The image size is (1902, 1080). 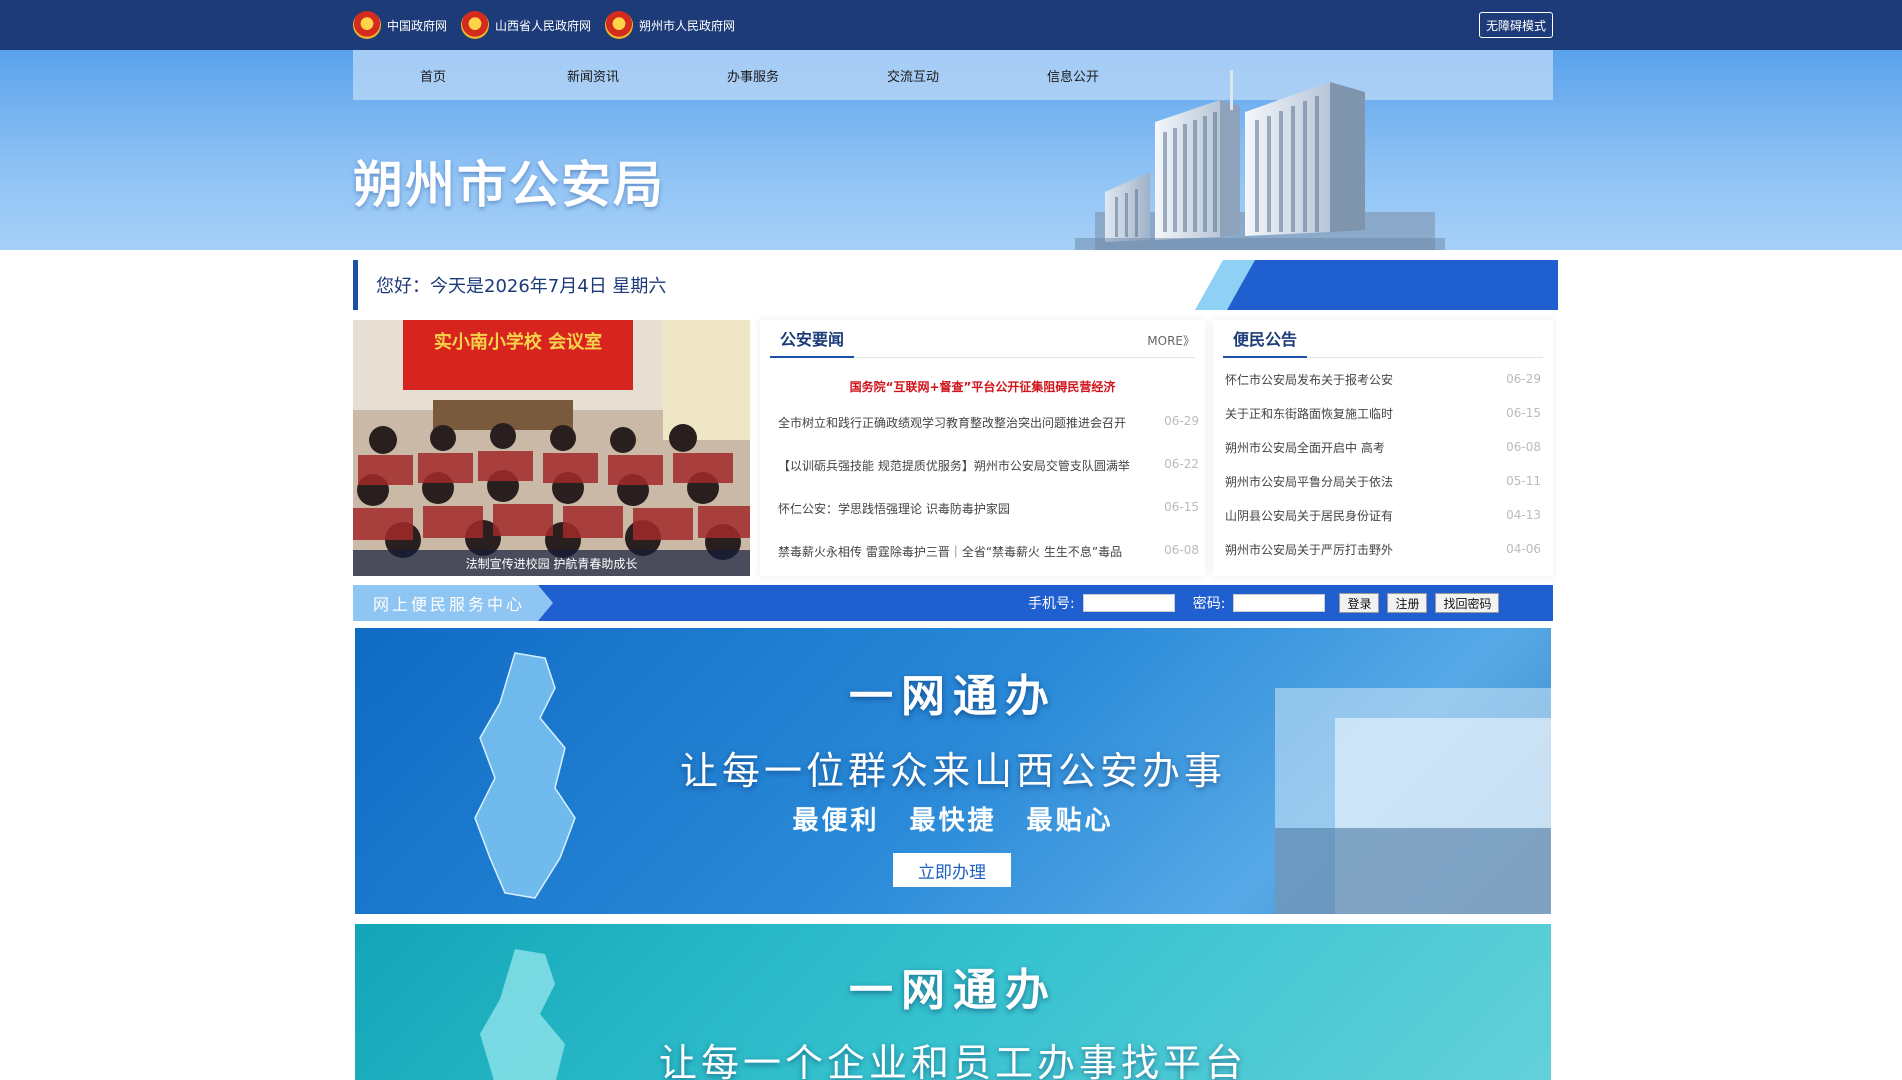 I want to click on greeting-text: 您好：今天是2026年7月4日 星期六, so click(x=521, y=286).